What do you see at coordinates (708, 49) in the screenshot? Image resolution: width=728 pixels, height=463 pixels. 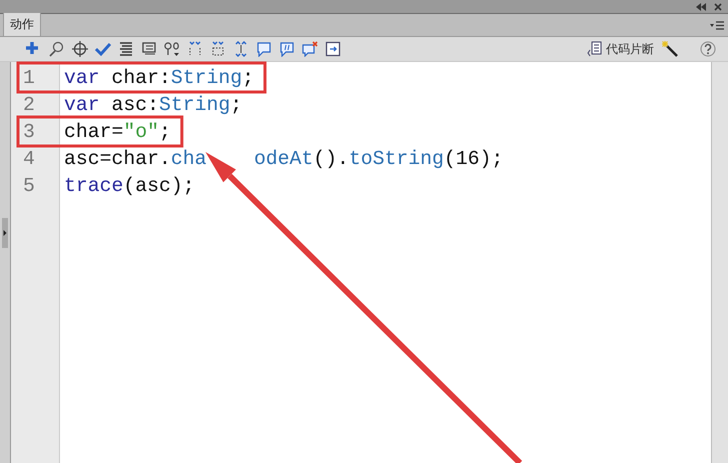 I see `help-icon` at bounding box center [708, 49].